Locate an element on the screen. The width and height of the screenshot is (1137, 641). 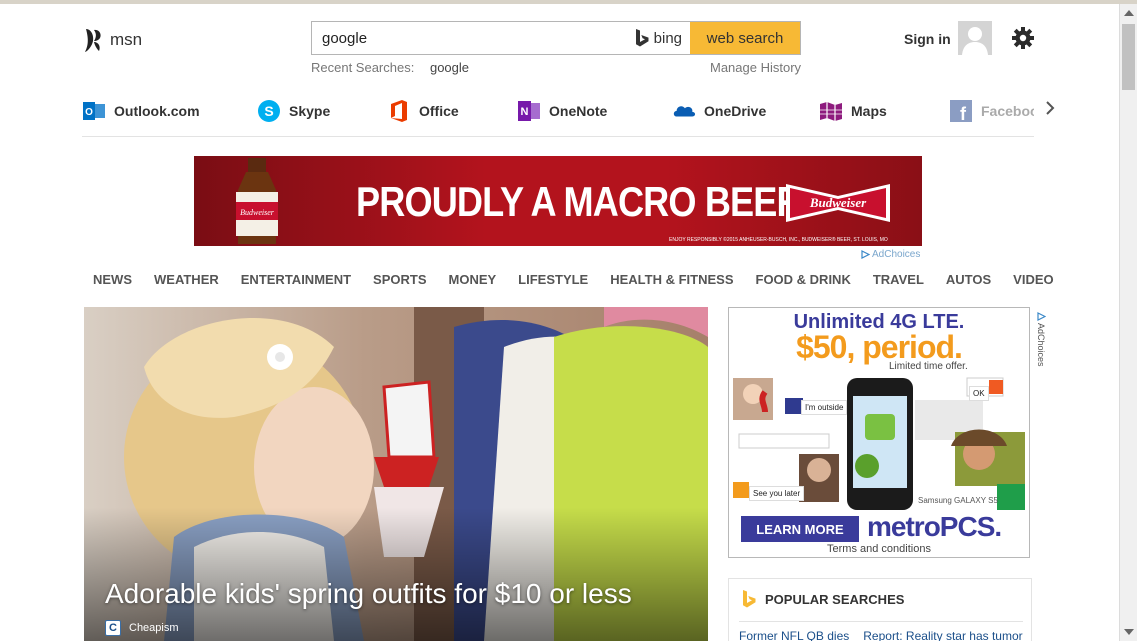
scroll-up-arrow-icon is located at coordinates (1129, 13).